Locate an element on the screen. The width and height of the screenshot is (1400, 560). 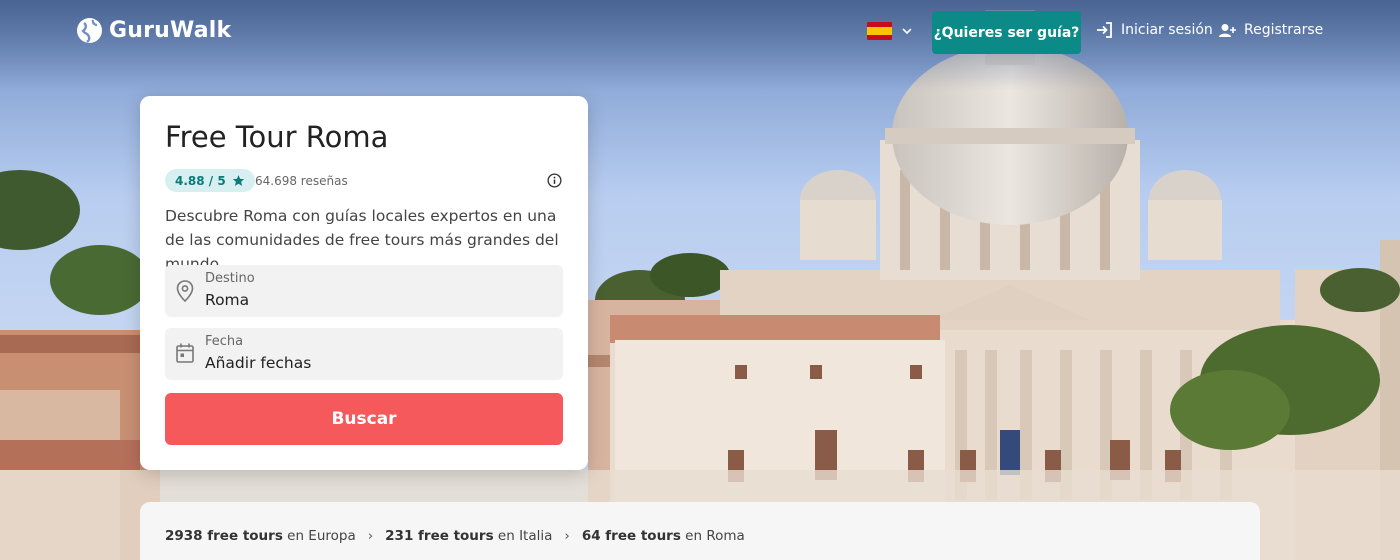
become-guide-button: ¿Quieres ser guía? is located at coordinates (1006, 32).